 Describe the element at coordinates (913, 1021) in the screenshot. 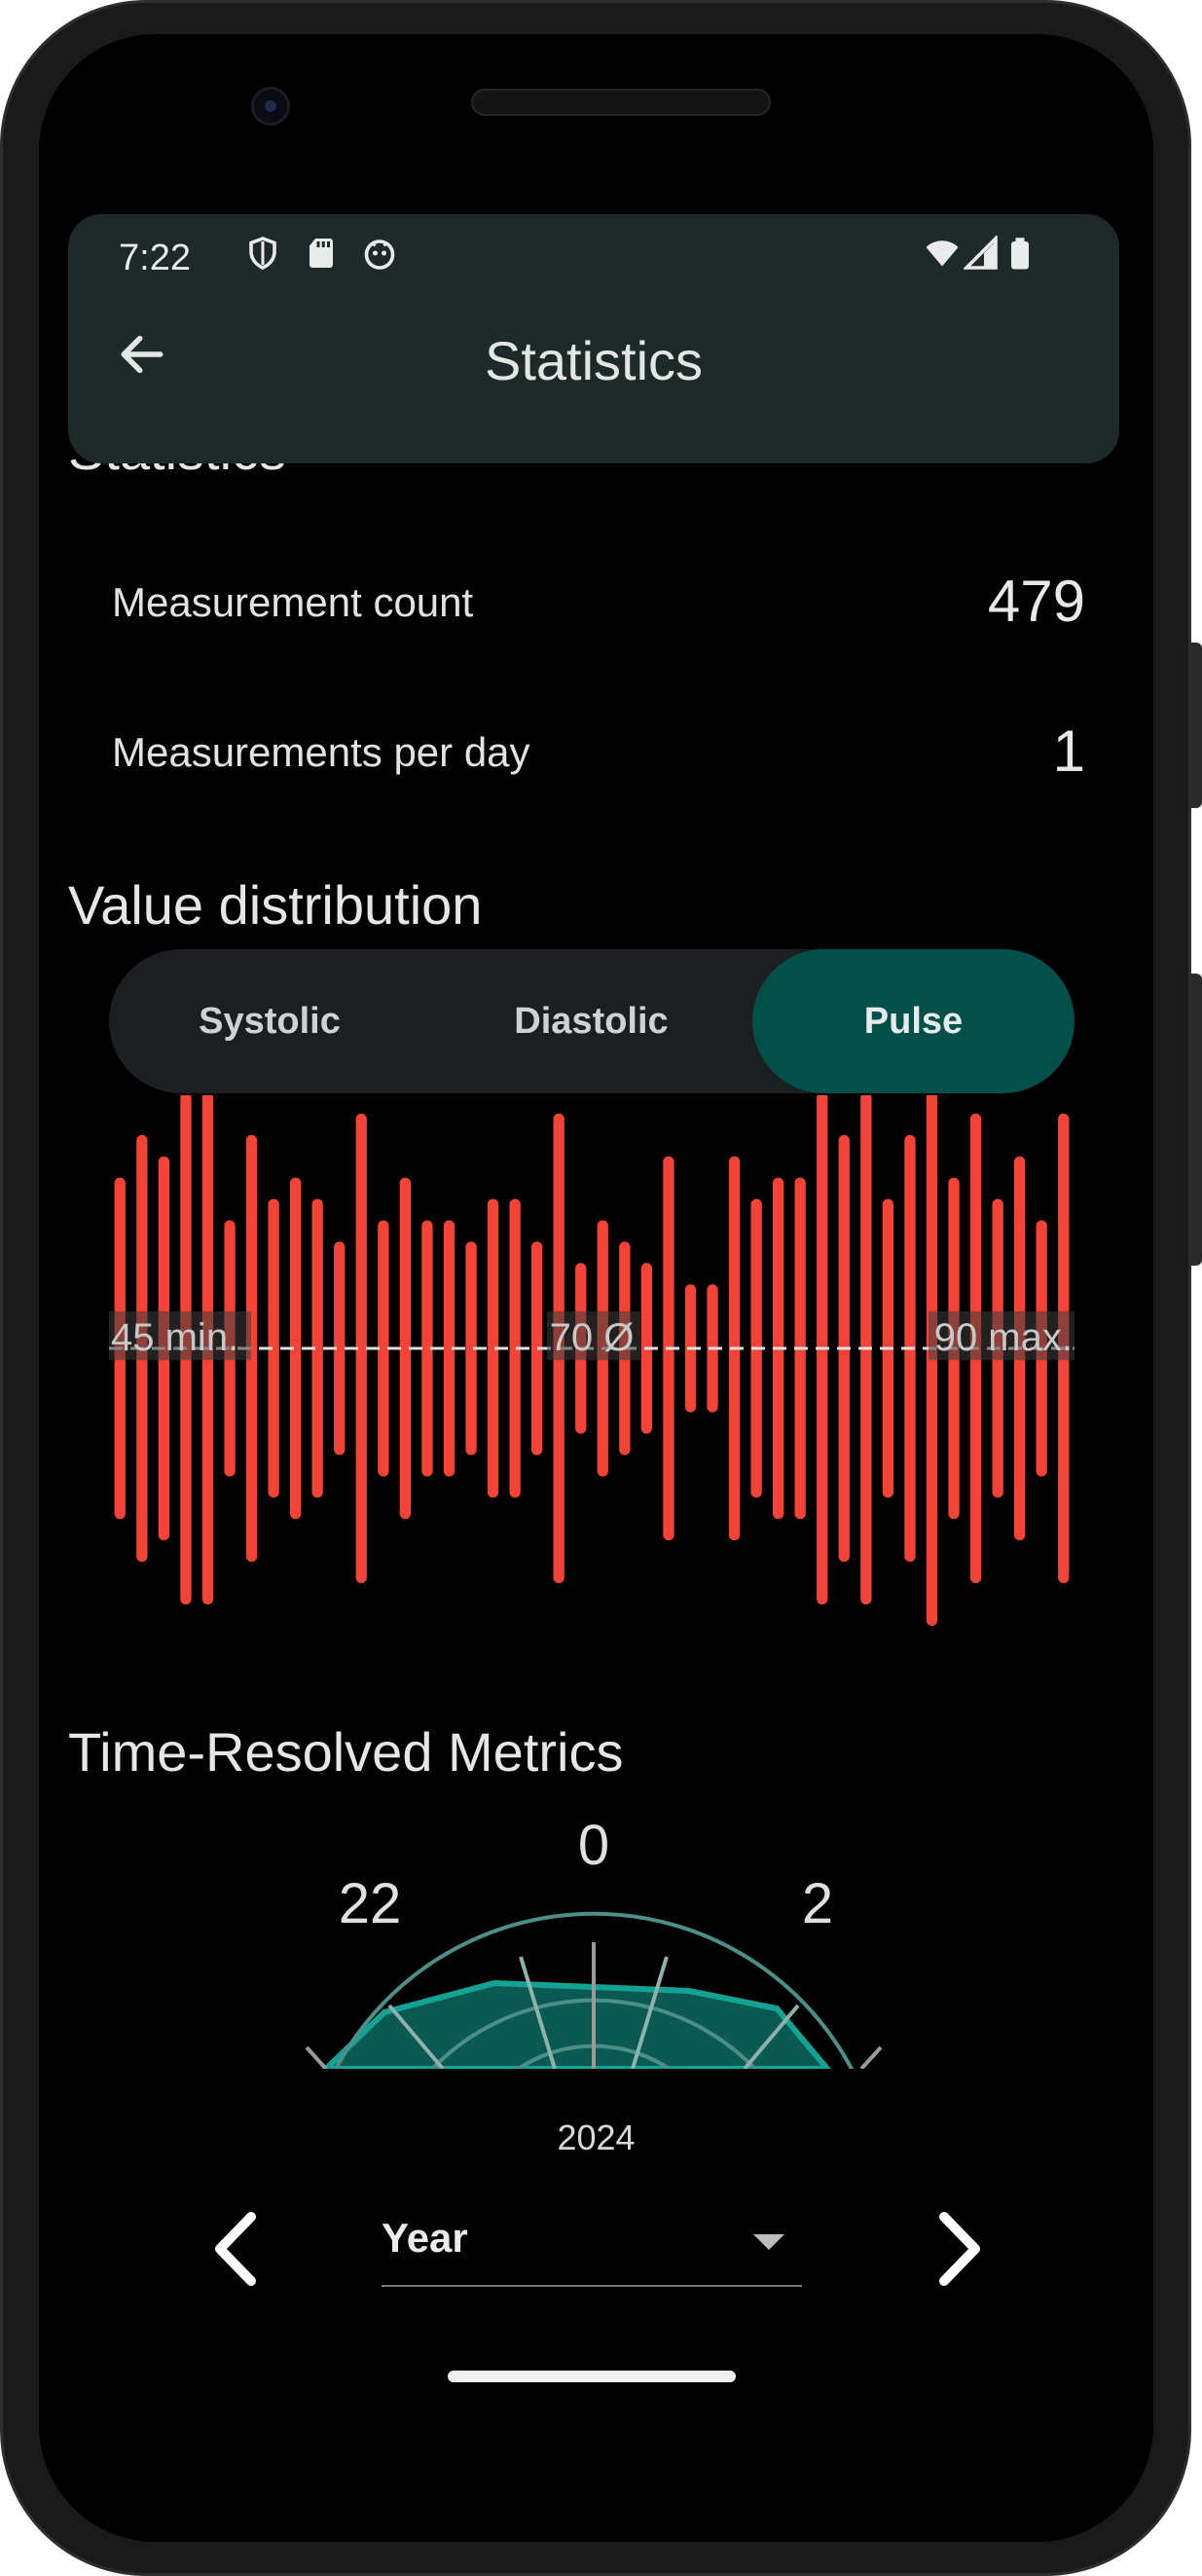

I see `tab-pulse: Pulse` at that location.